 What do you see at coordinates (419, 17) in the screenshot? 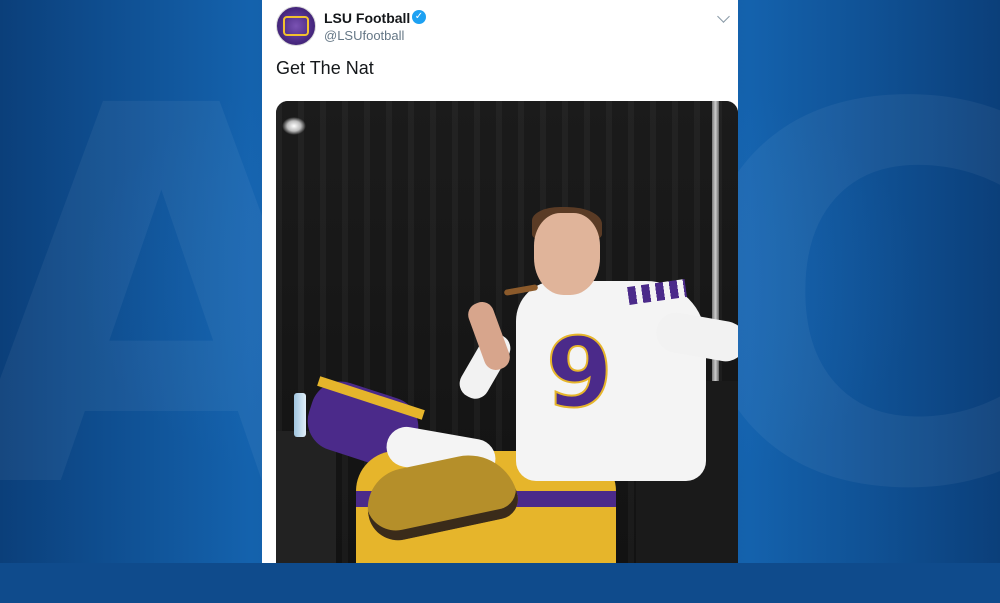
I see `verified-badge-icon: ✓` at bounding box center [419, 17].